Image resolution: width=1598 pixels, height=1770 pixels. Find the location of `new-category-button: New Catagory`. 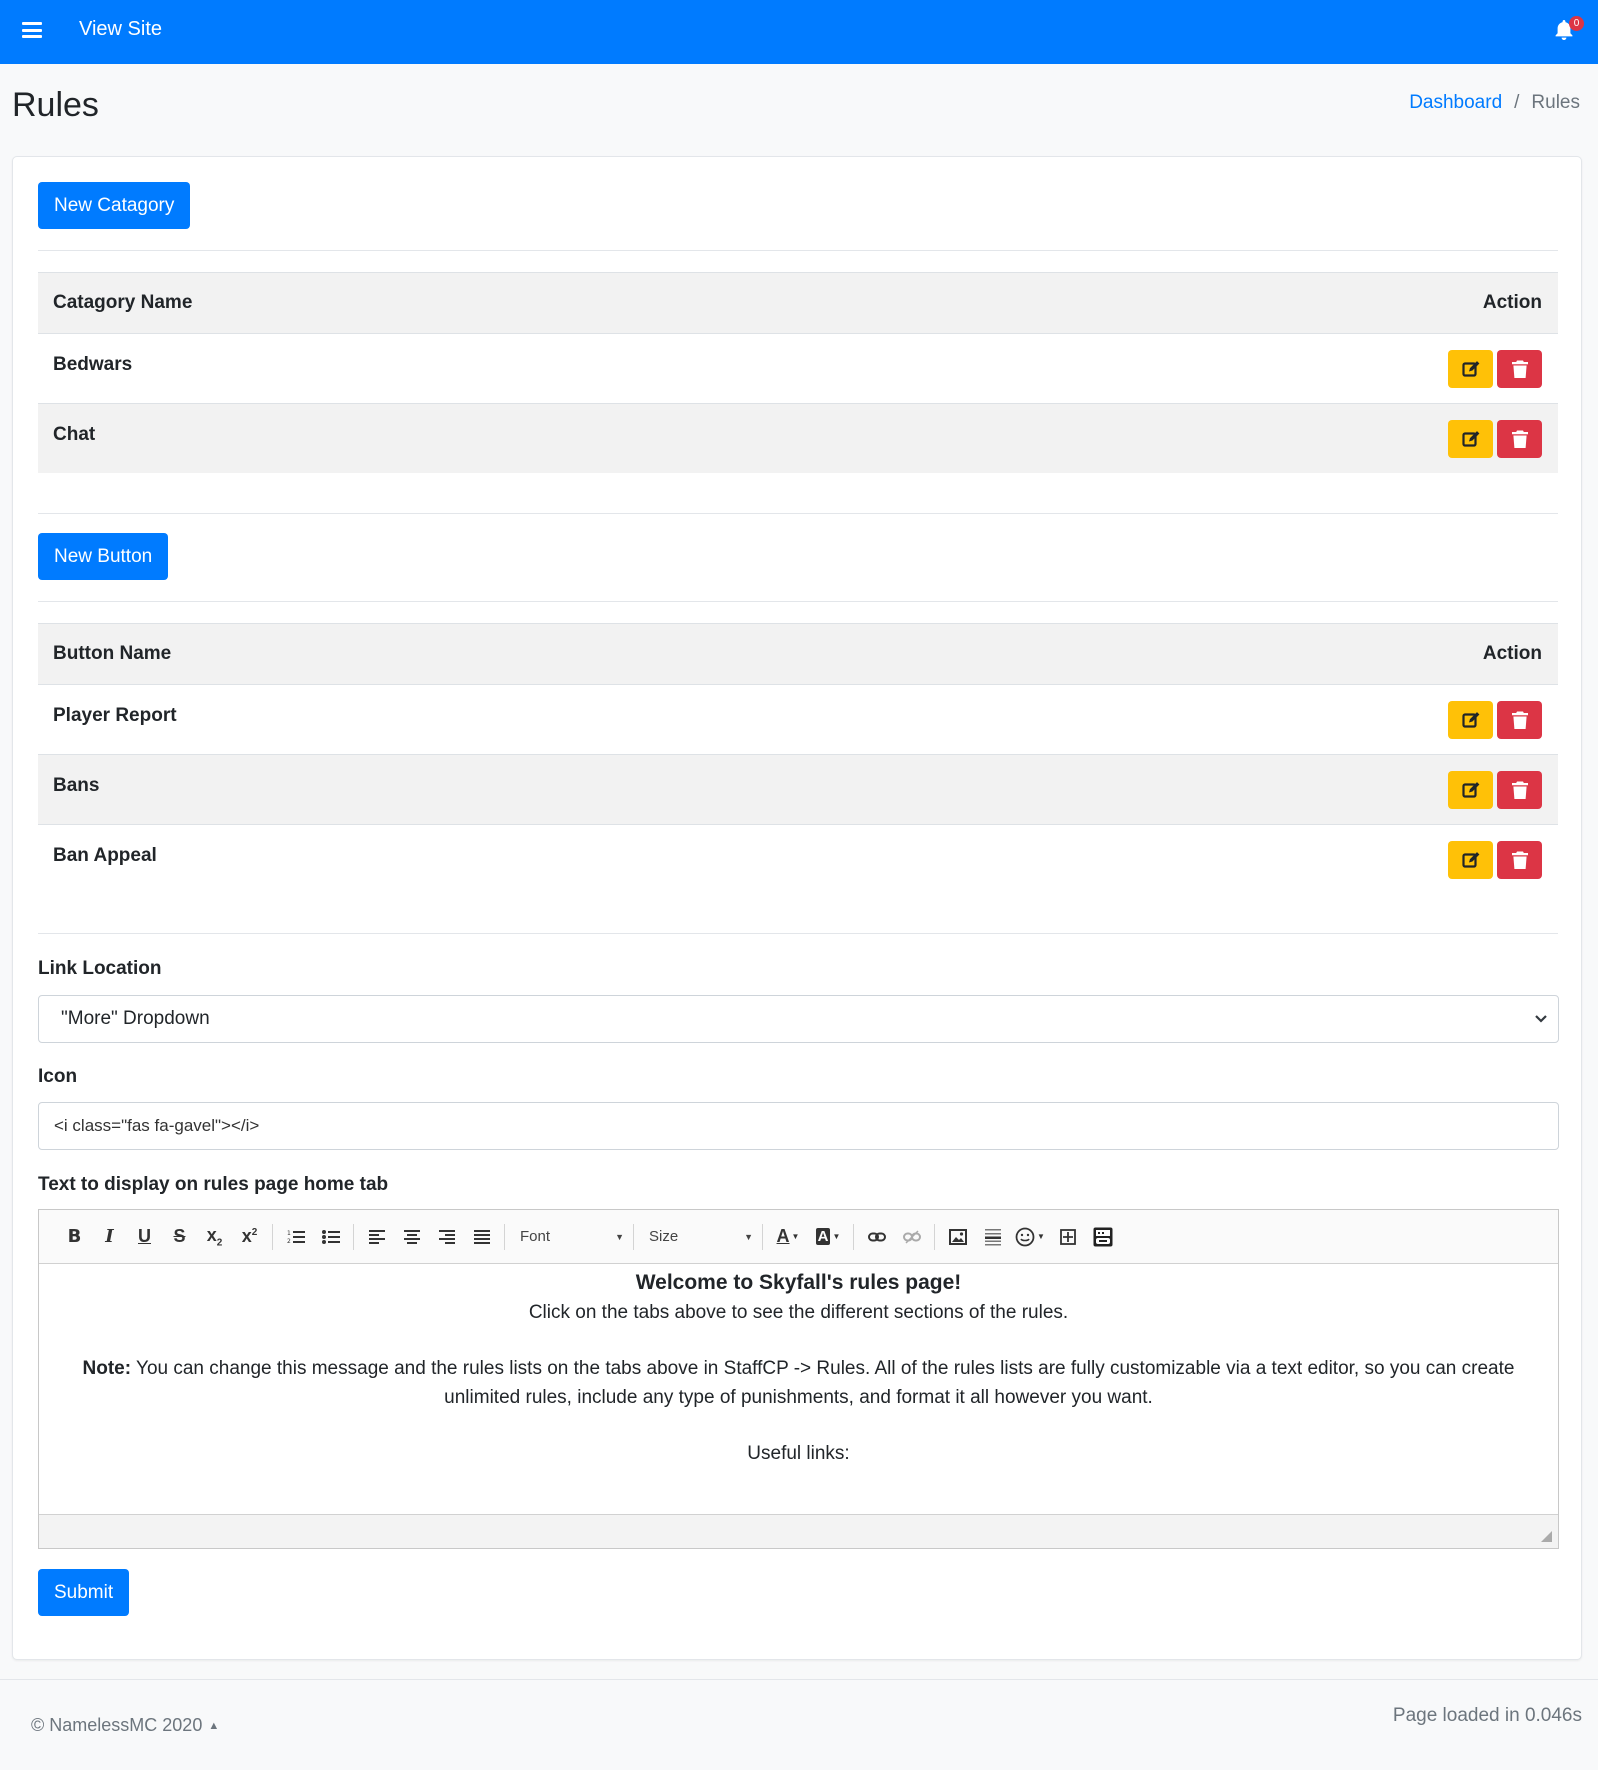

new-category-button: New Catagory is located at coordinates (114, 205).